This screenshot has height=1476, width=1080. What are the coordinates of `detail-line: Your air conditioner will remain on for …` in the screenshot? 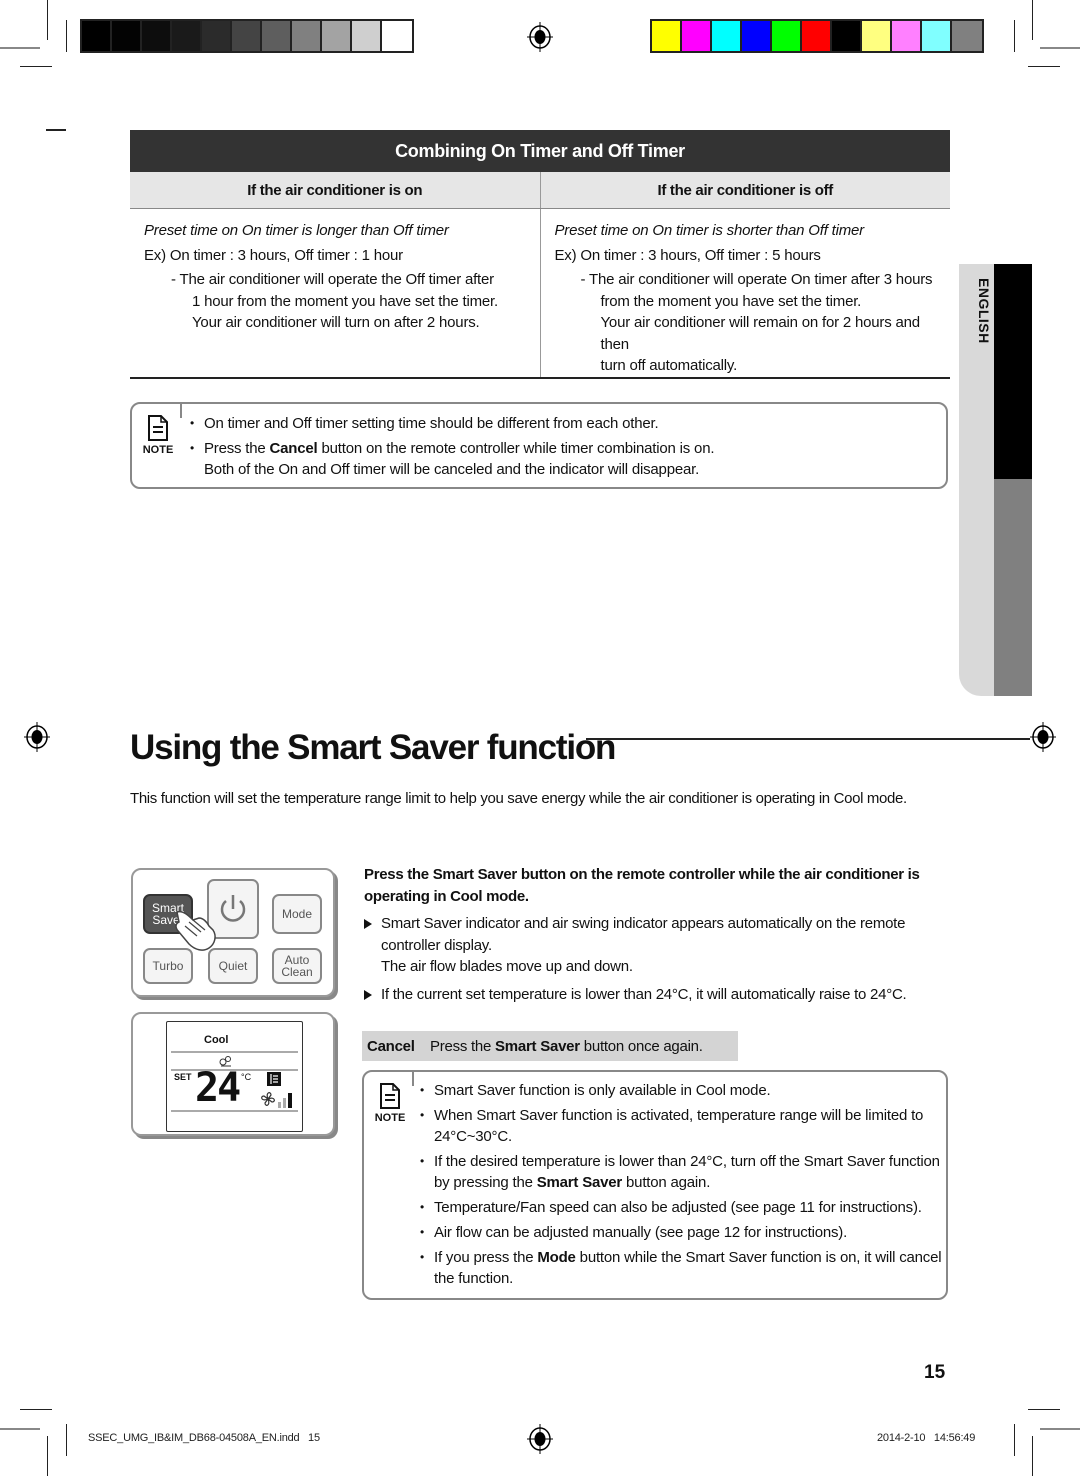 It's located at (760, 333).